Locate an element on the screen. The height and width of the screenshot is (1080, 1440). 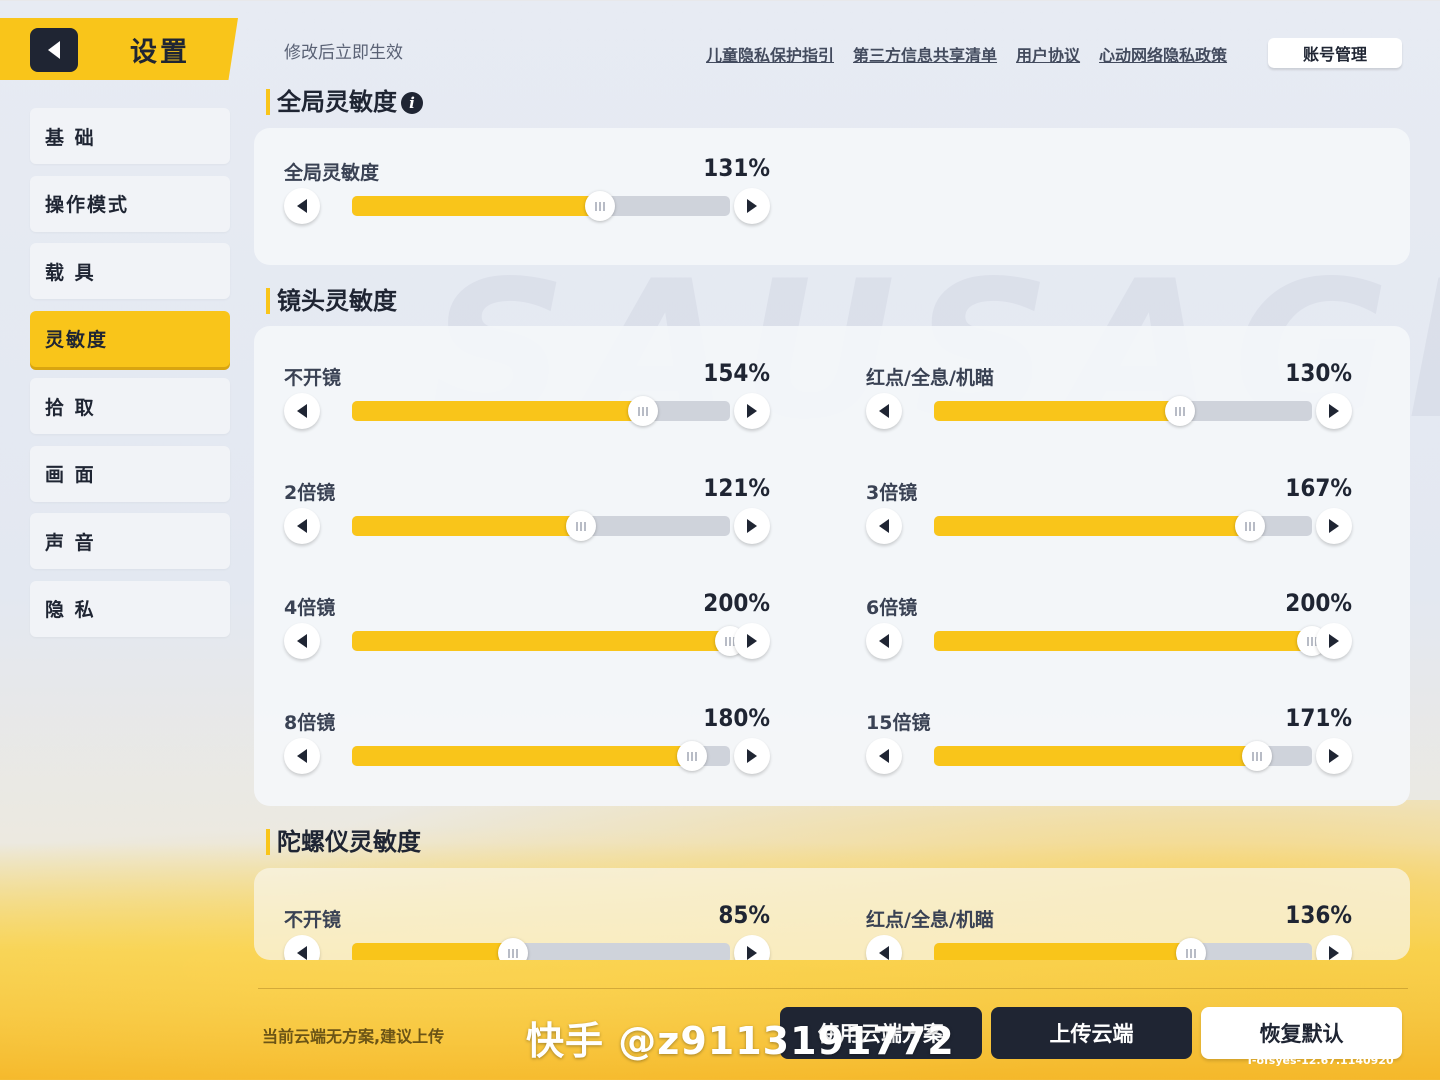
link-privacy-policy: 心动网络隐私政策 is located at coordinates (1163, 54).